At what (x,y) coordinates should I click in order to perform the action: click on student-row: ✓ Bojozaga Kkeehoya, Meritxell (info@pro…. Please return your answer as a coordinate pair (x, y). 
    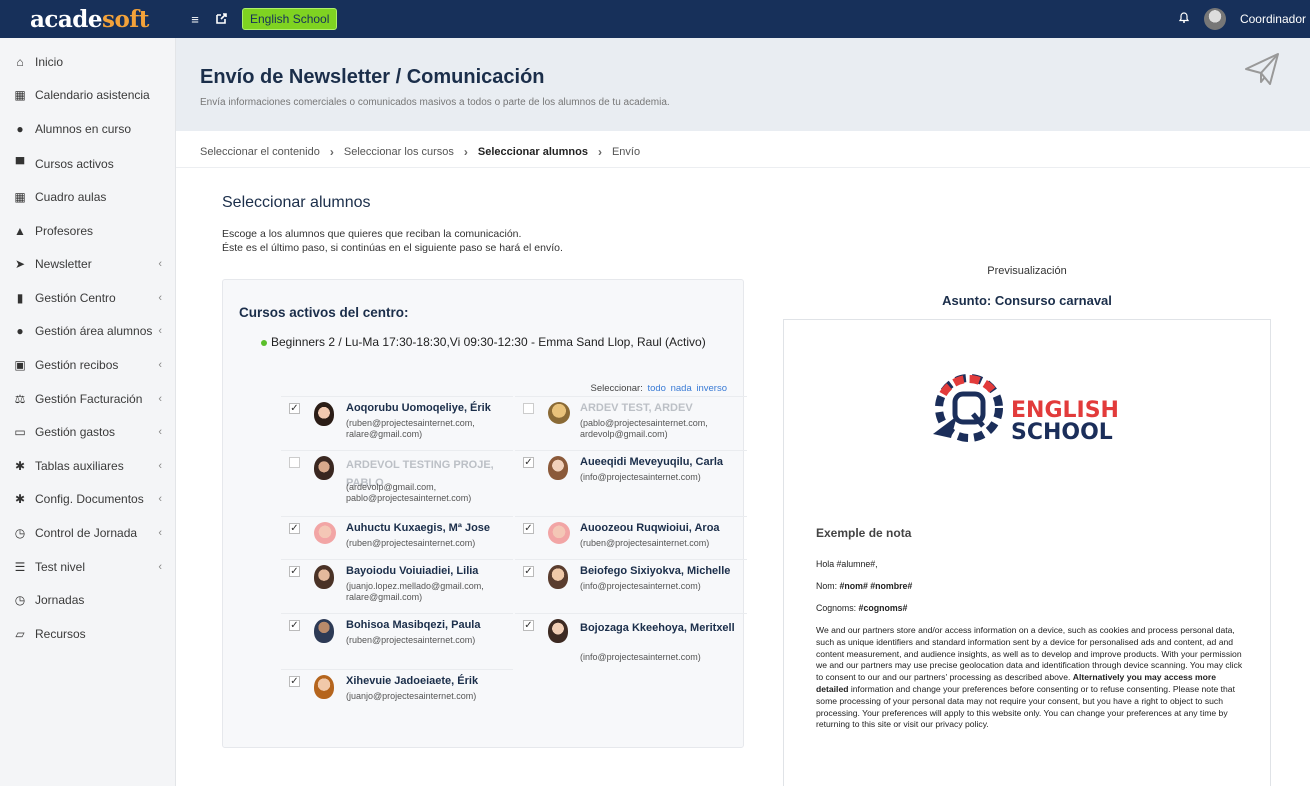
    Looking at the image, I should click on (631, 640).